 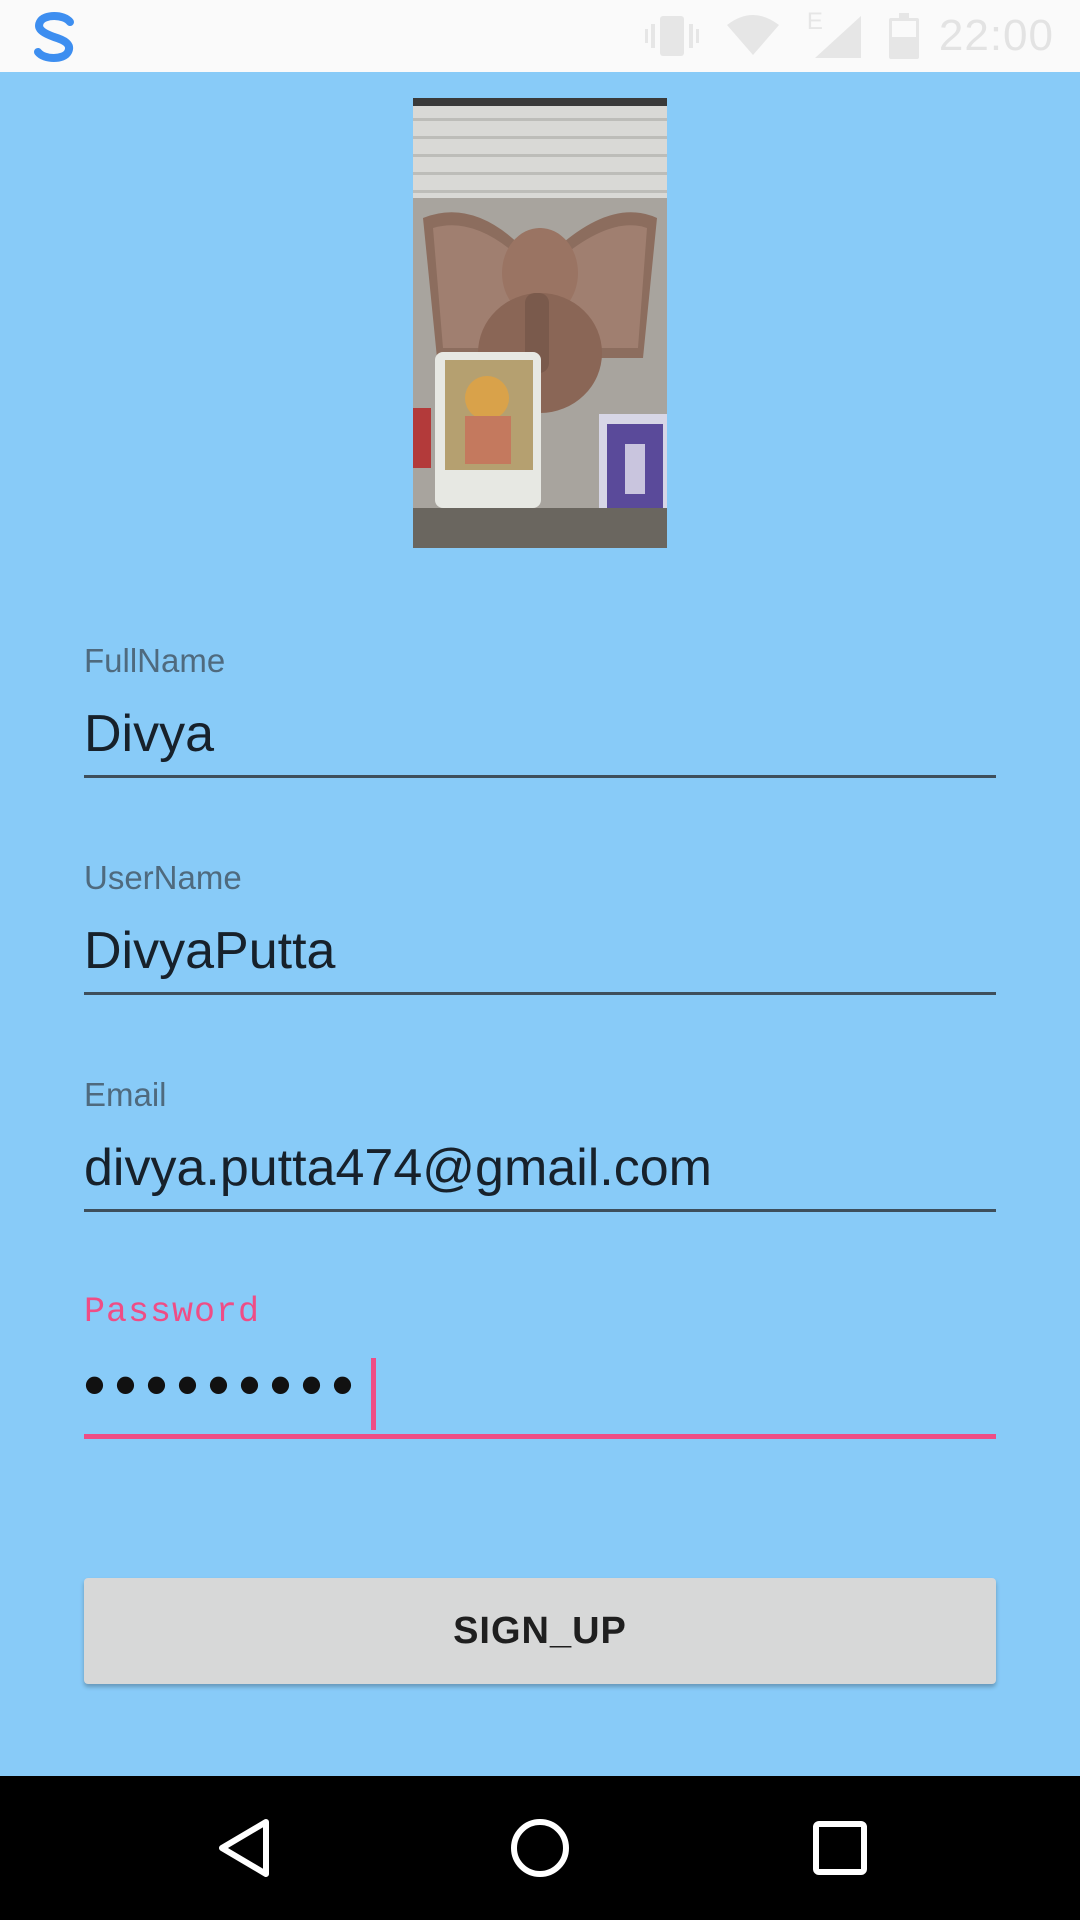 What do you see at coordinates (903, 36) in the screenshot?
I see `battery-icon` at bounding box center [903, 36].